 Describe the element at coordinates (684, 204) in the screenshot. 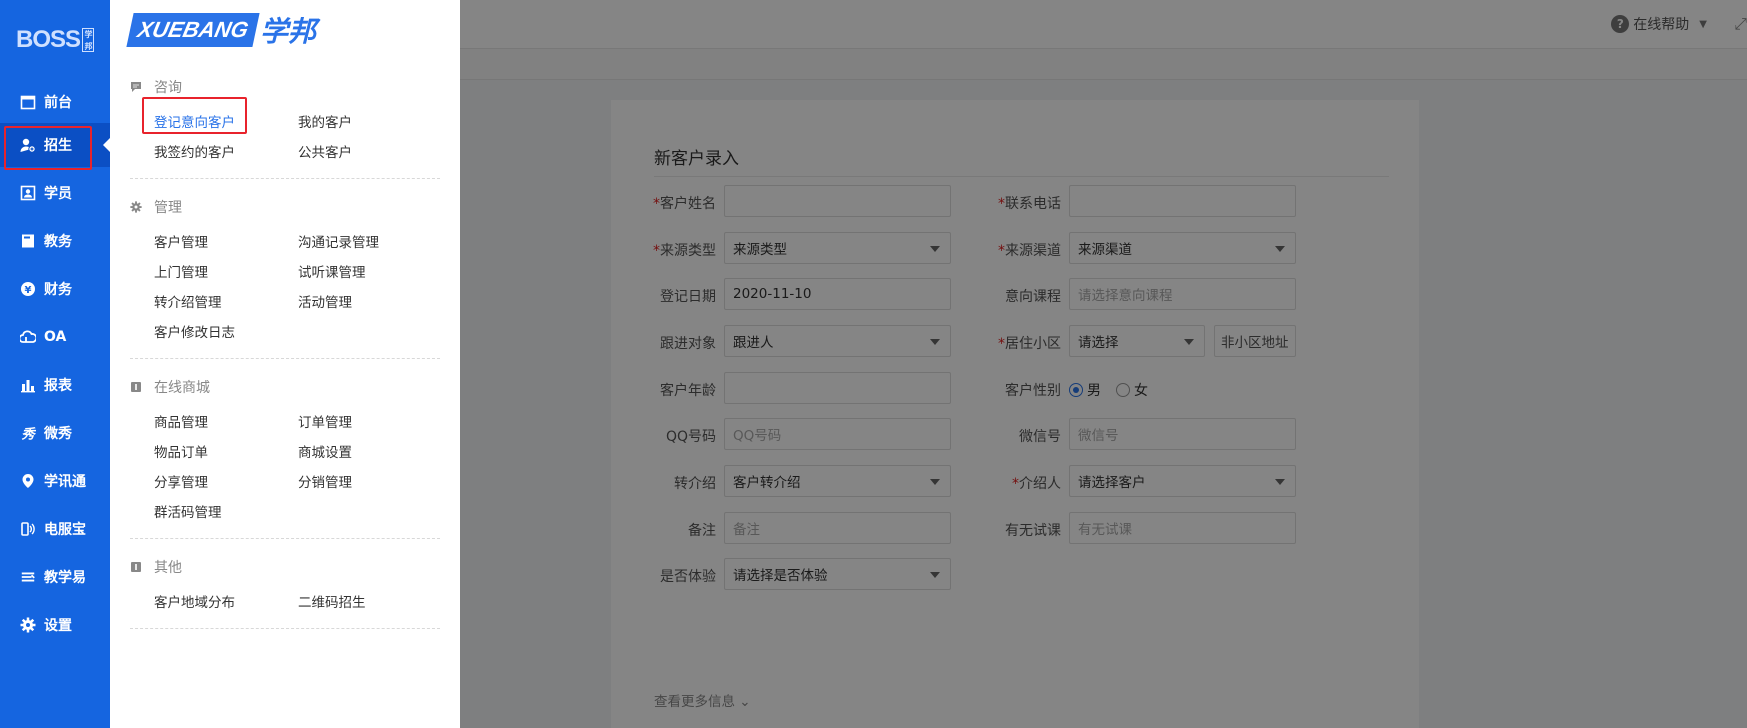

I see `name-label: *客户姓名` at that location.